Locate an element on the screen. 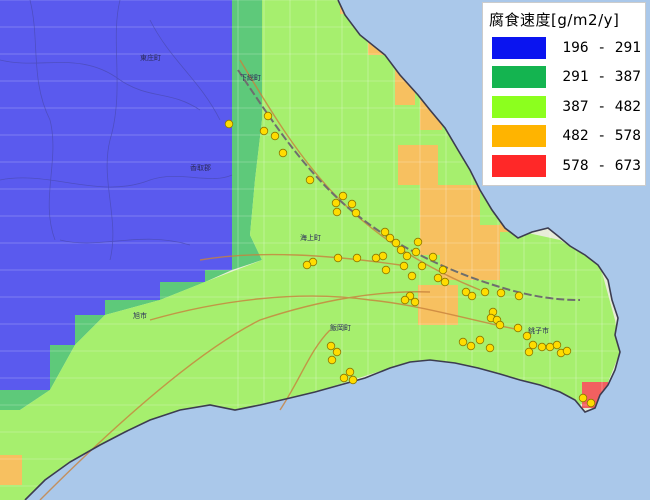 This screenshot has width=650, height=500. legend-item: 196 - 291 is located at coordinates (565, 48).